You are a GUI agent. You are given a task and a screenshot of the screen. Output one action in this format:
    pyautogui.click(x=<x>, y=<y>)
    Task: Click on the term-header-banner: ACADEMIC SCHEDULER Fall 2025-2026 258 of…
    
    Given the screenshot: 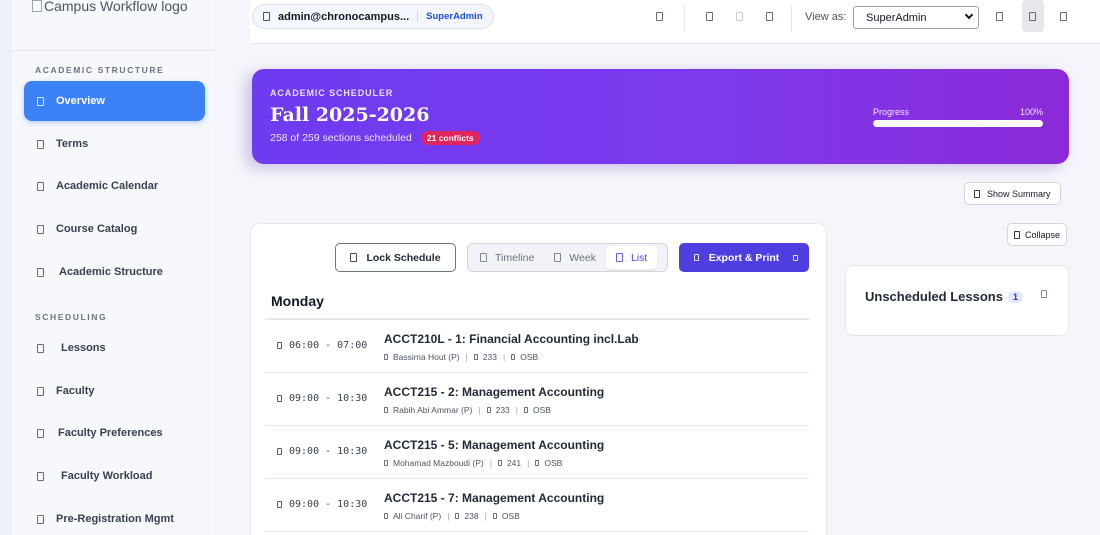 What is the action you would take?
    pyautogui.click(x=660, y=116)
    